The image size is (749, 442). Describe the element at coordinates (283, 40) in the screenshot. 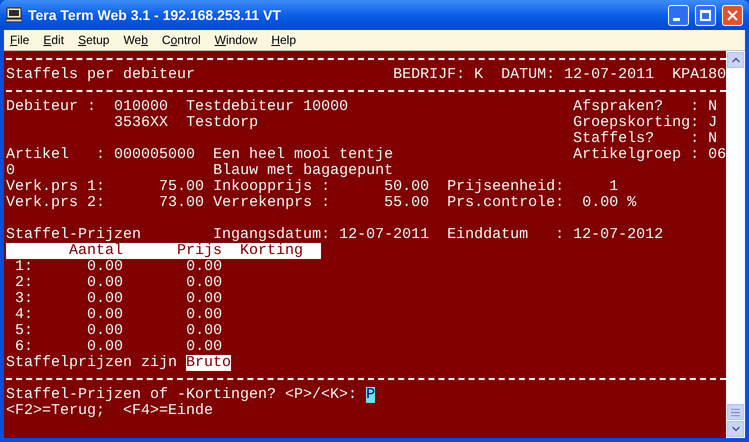

I see `menu-item: Help` at that location.